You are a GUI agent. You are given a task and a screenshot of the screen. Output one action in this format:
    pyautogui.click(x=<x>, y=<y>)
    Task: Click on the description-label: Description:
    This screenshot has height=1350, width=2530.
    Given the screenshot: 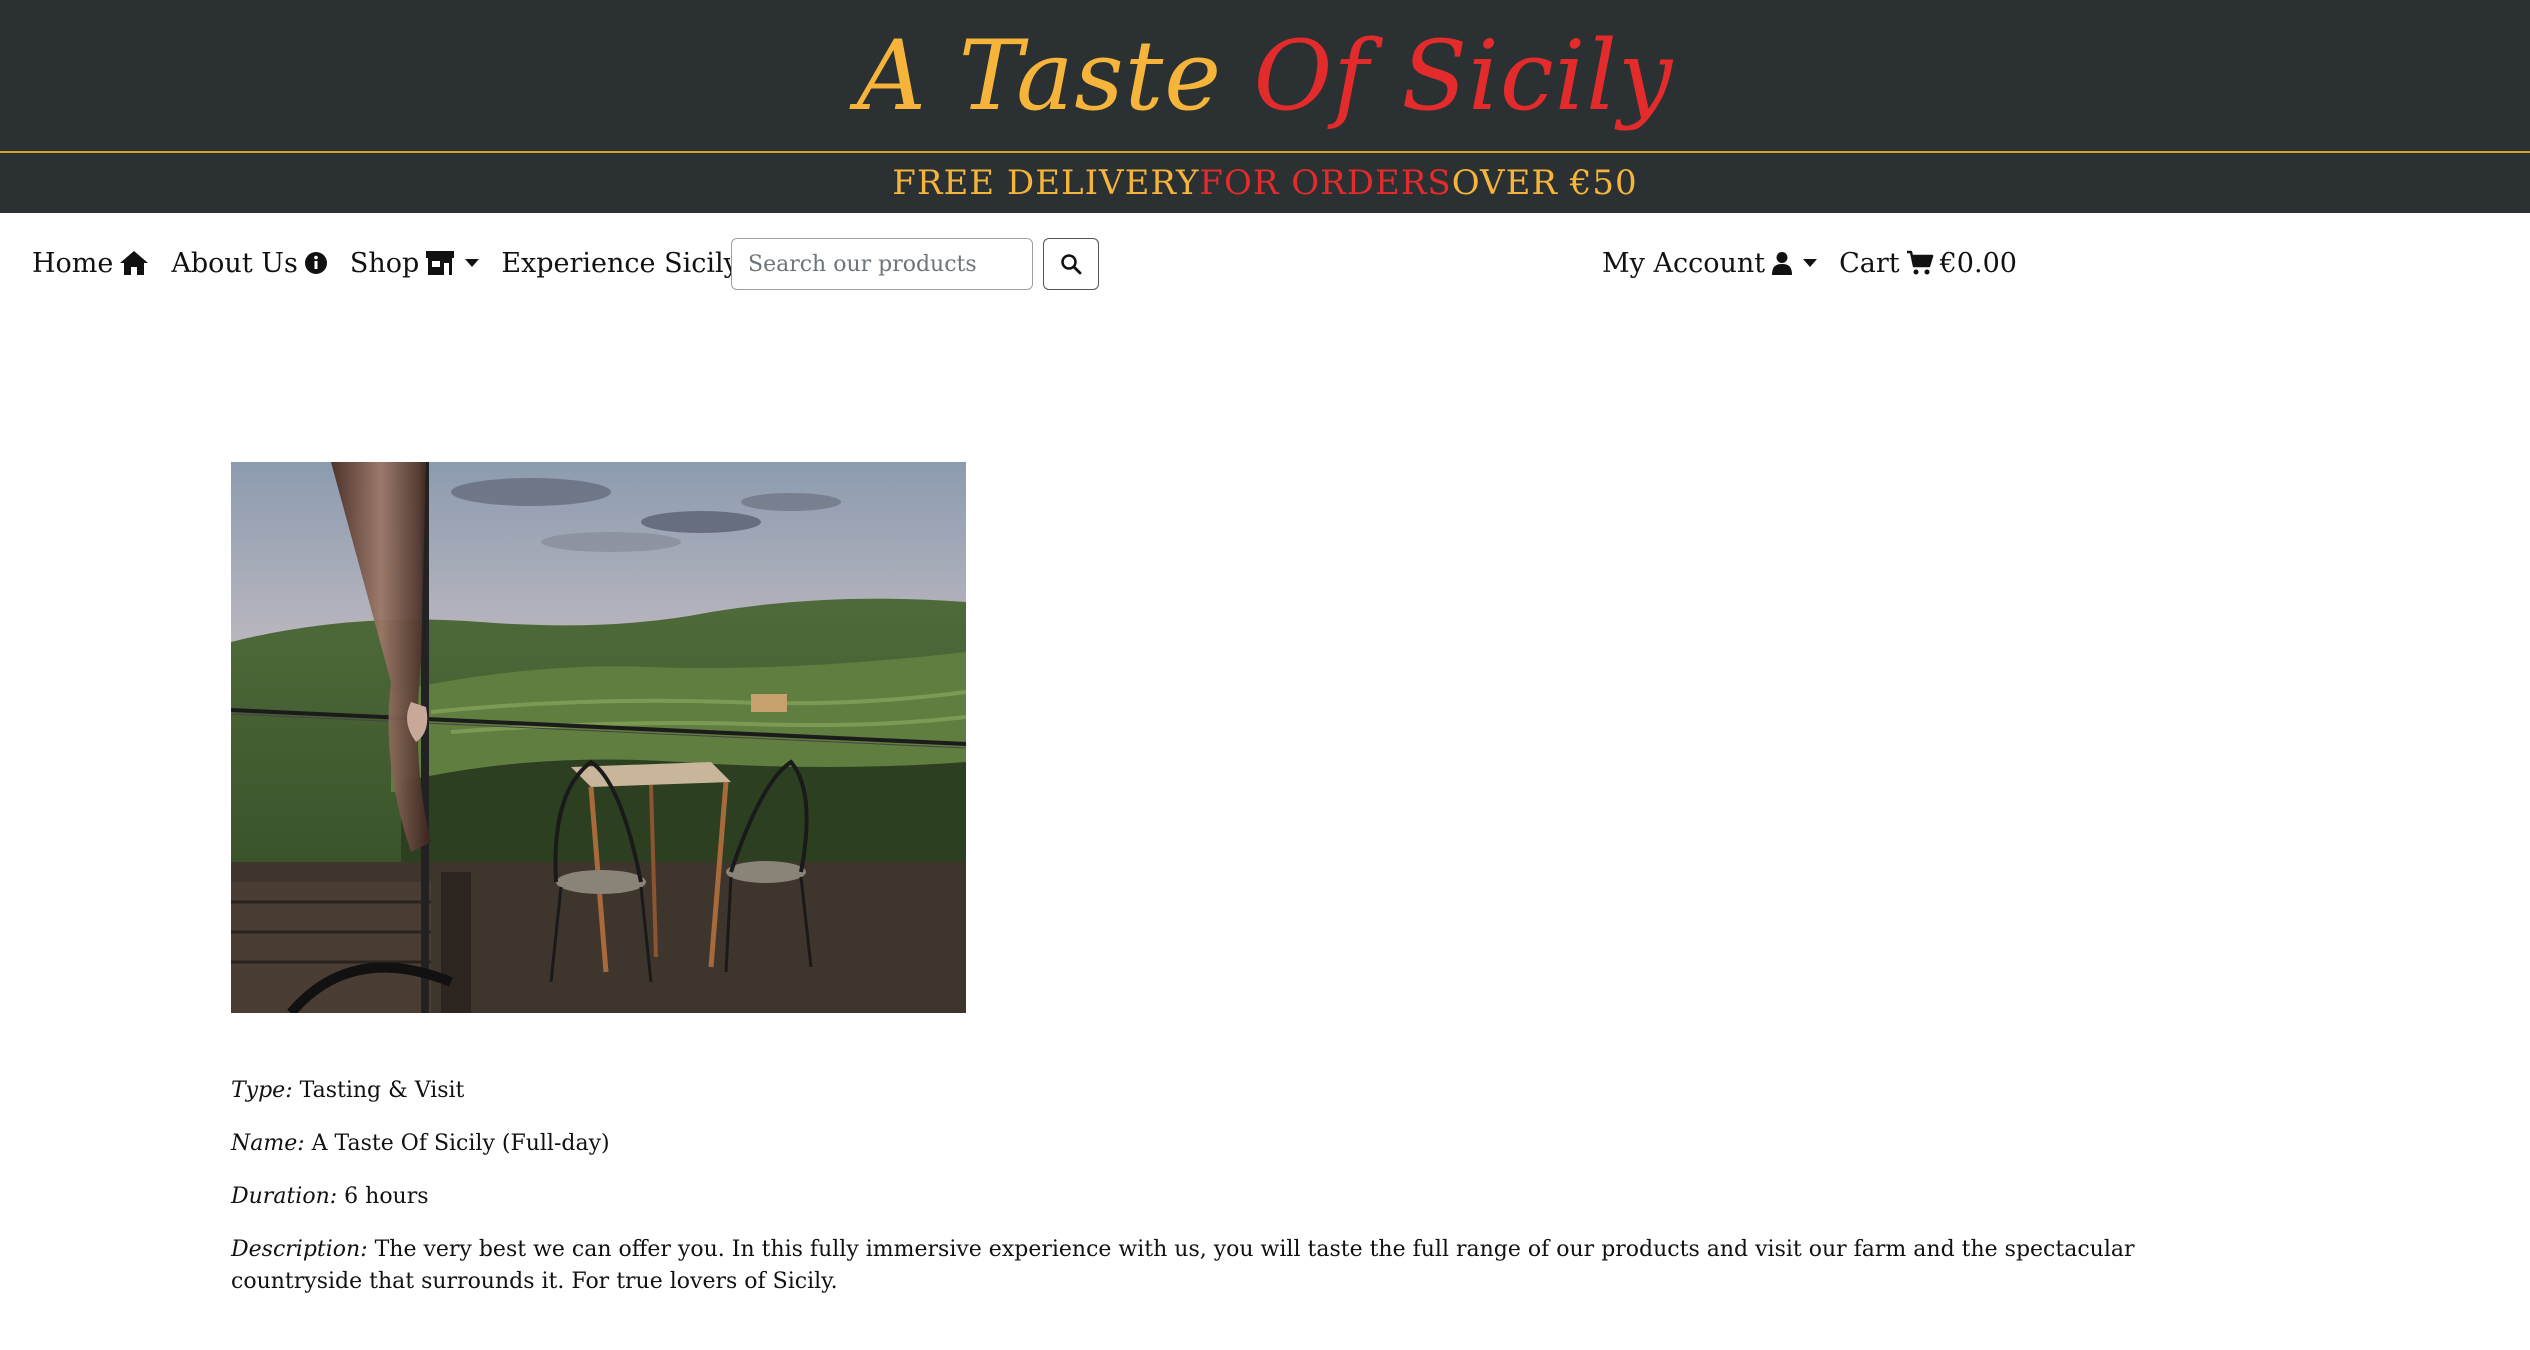 What is the action you would take?
    pyautogui.click(x=299, y=1249)
    